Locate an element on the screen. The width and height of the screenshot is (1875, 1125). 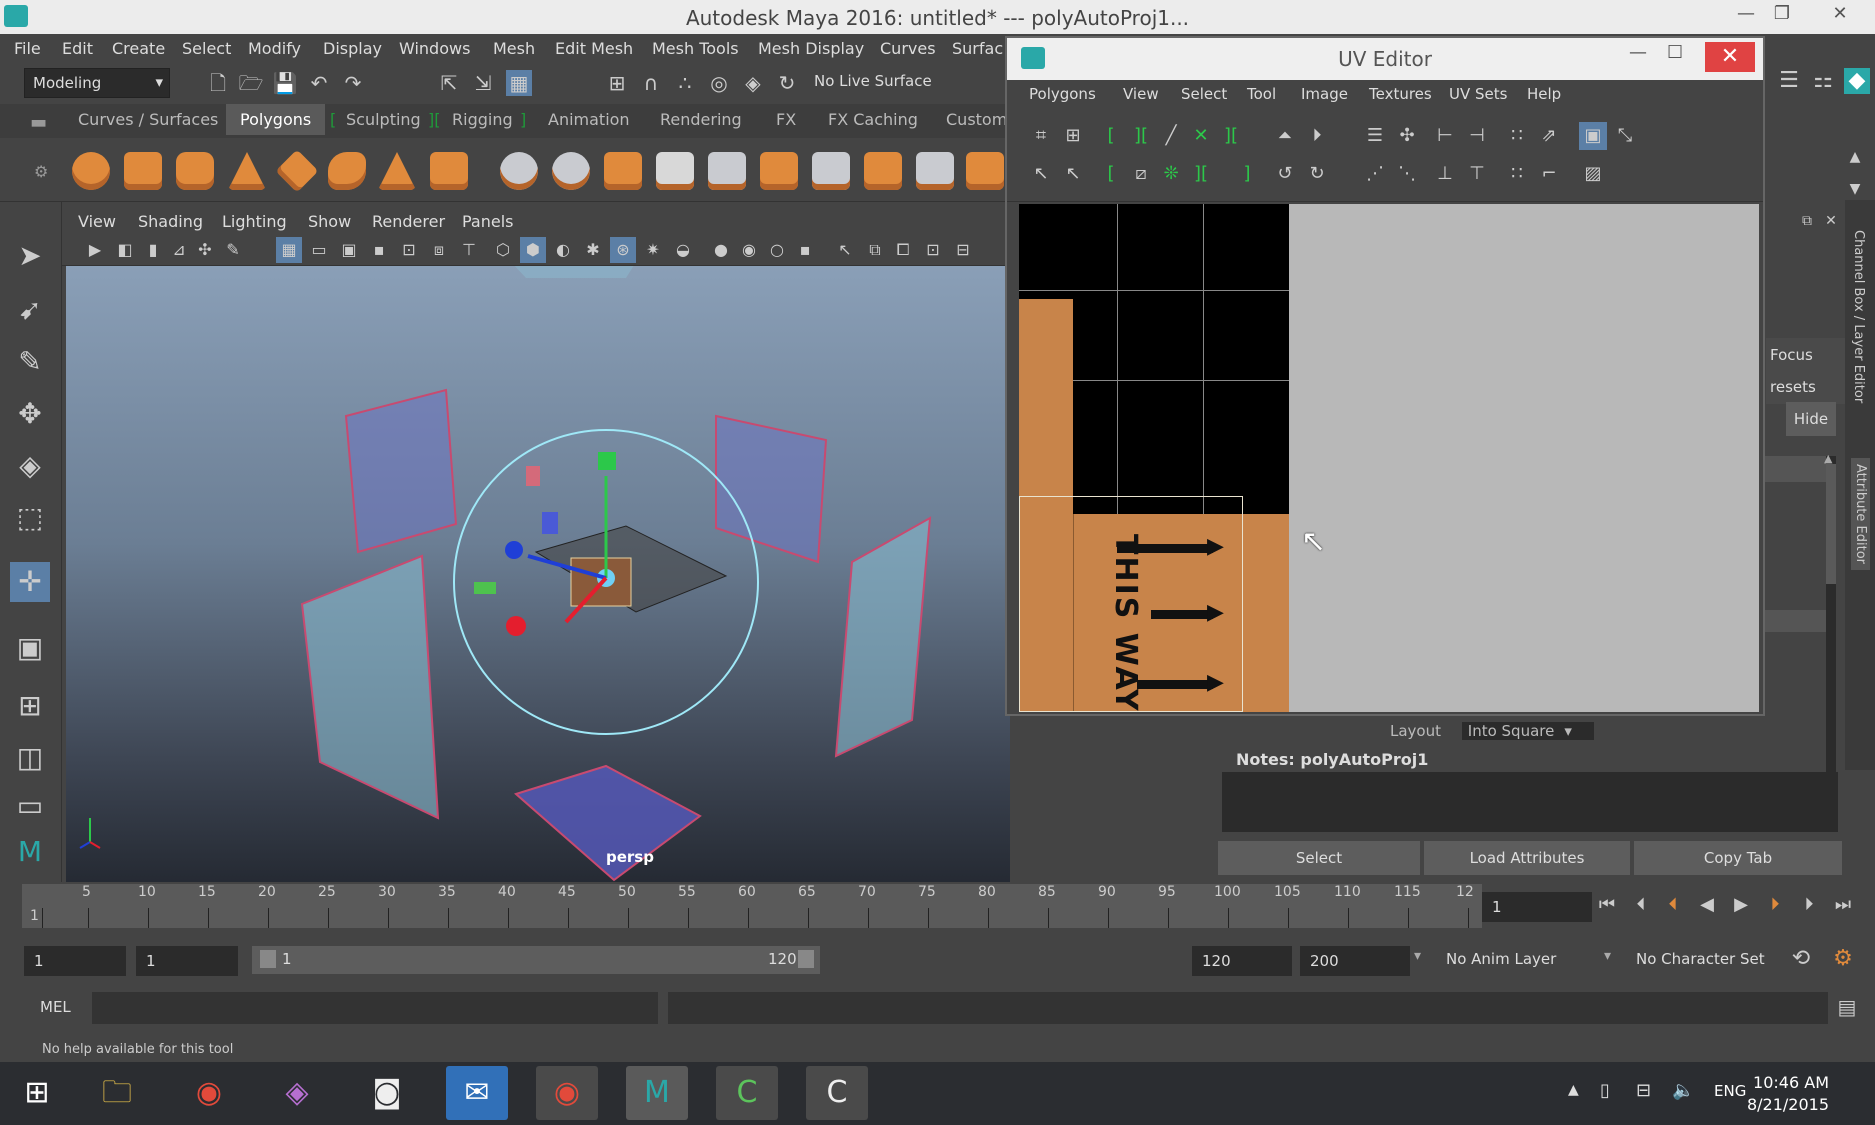
bevel-icon is located at coordinates (727, 171).